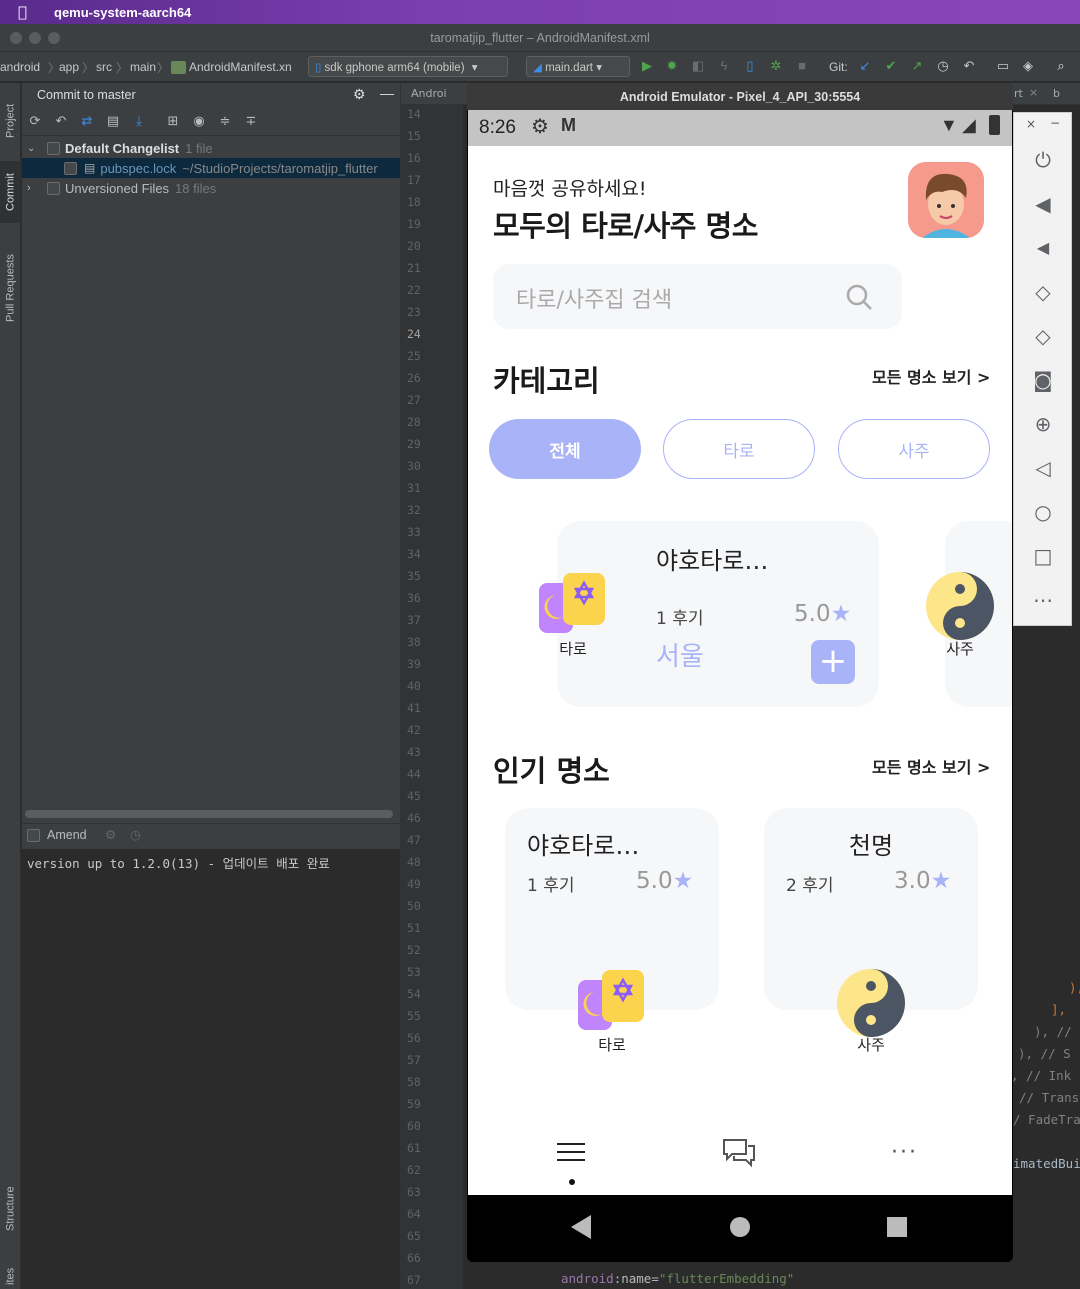 The height and width of the screenshot is (1289, 1080). I want to click on expand-all-icon: ≑, so click(225, 122).